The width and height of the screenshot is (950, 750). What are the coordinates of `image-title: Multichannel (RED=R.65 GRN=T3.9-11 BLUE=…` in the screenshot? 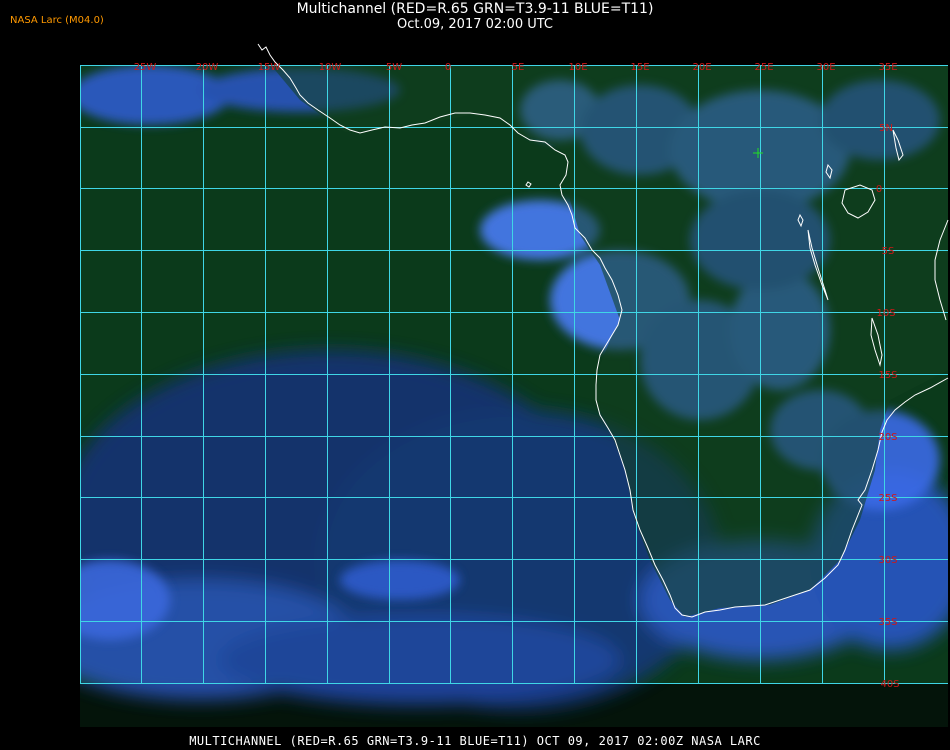 It's located at (475, 9).